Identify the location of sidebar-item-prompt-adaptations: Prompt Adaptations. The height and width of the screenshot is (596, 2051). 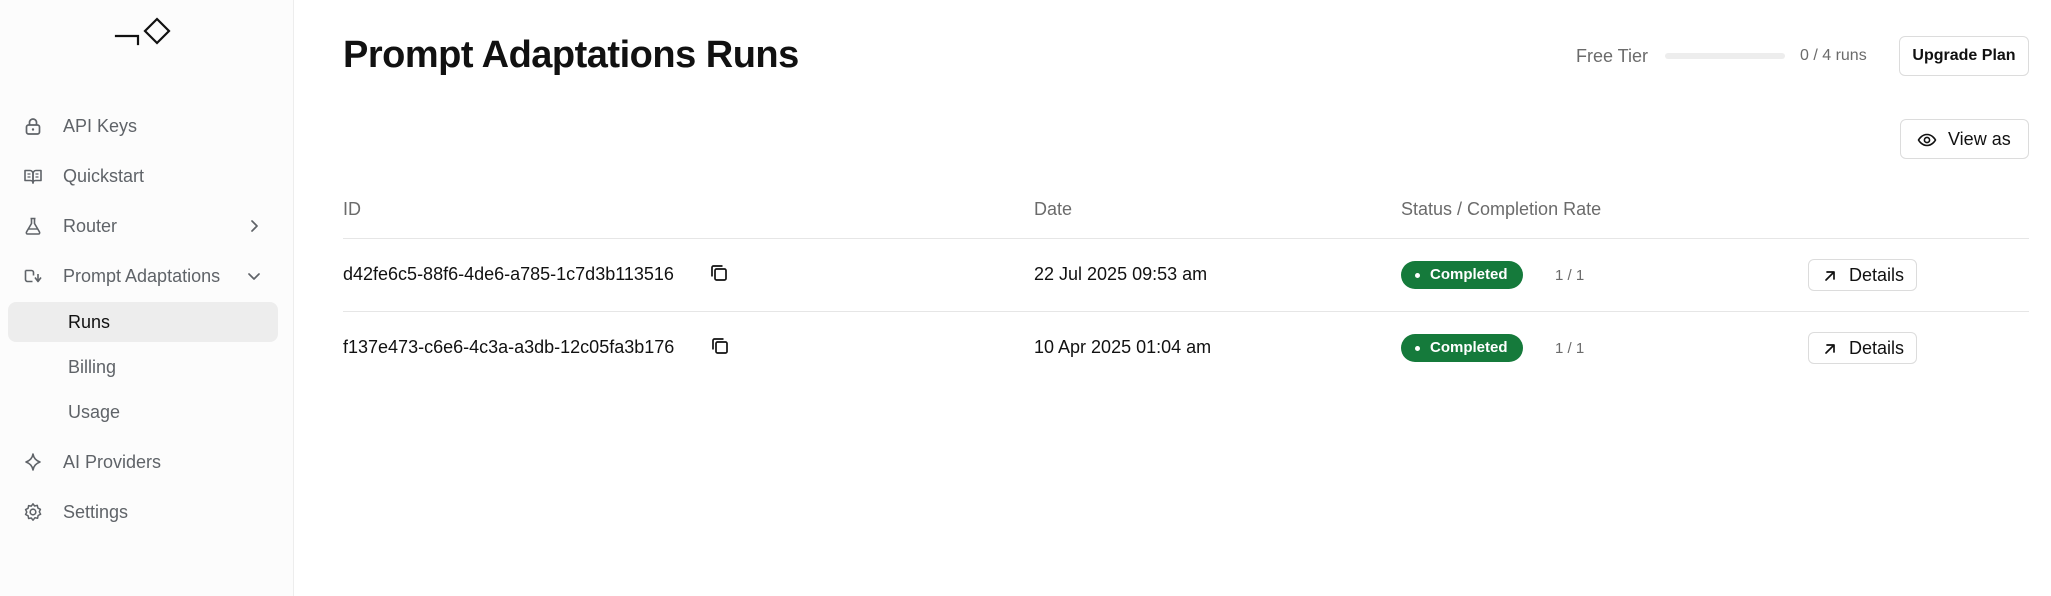
(143, 276).